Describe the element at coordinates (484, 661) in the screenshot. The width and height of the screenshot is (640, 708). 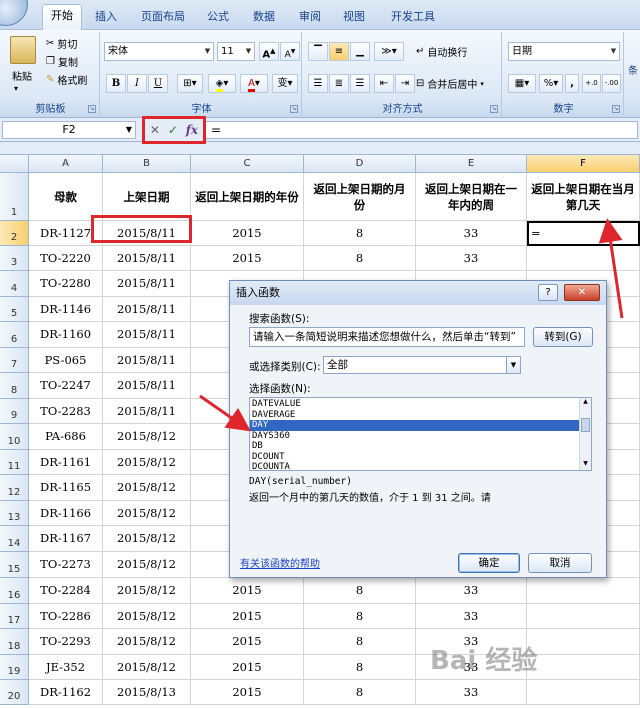
I see `baidu-watermark: Bai 经验` at that location.